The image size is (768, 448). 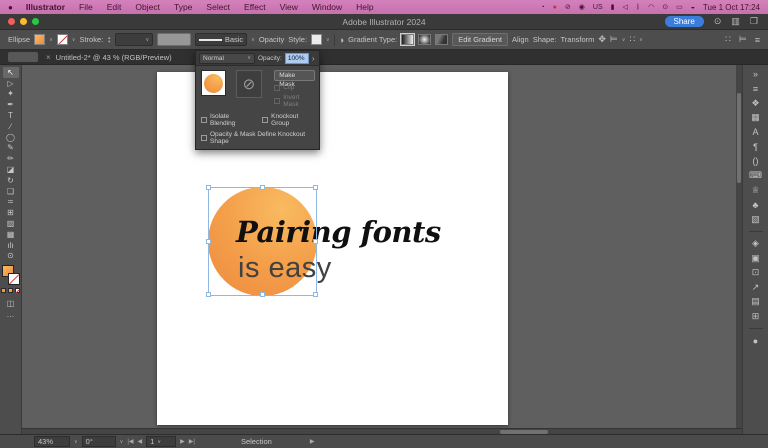 I want to click on shape-builder-tool: ⊞, so click(x=11, y=212).